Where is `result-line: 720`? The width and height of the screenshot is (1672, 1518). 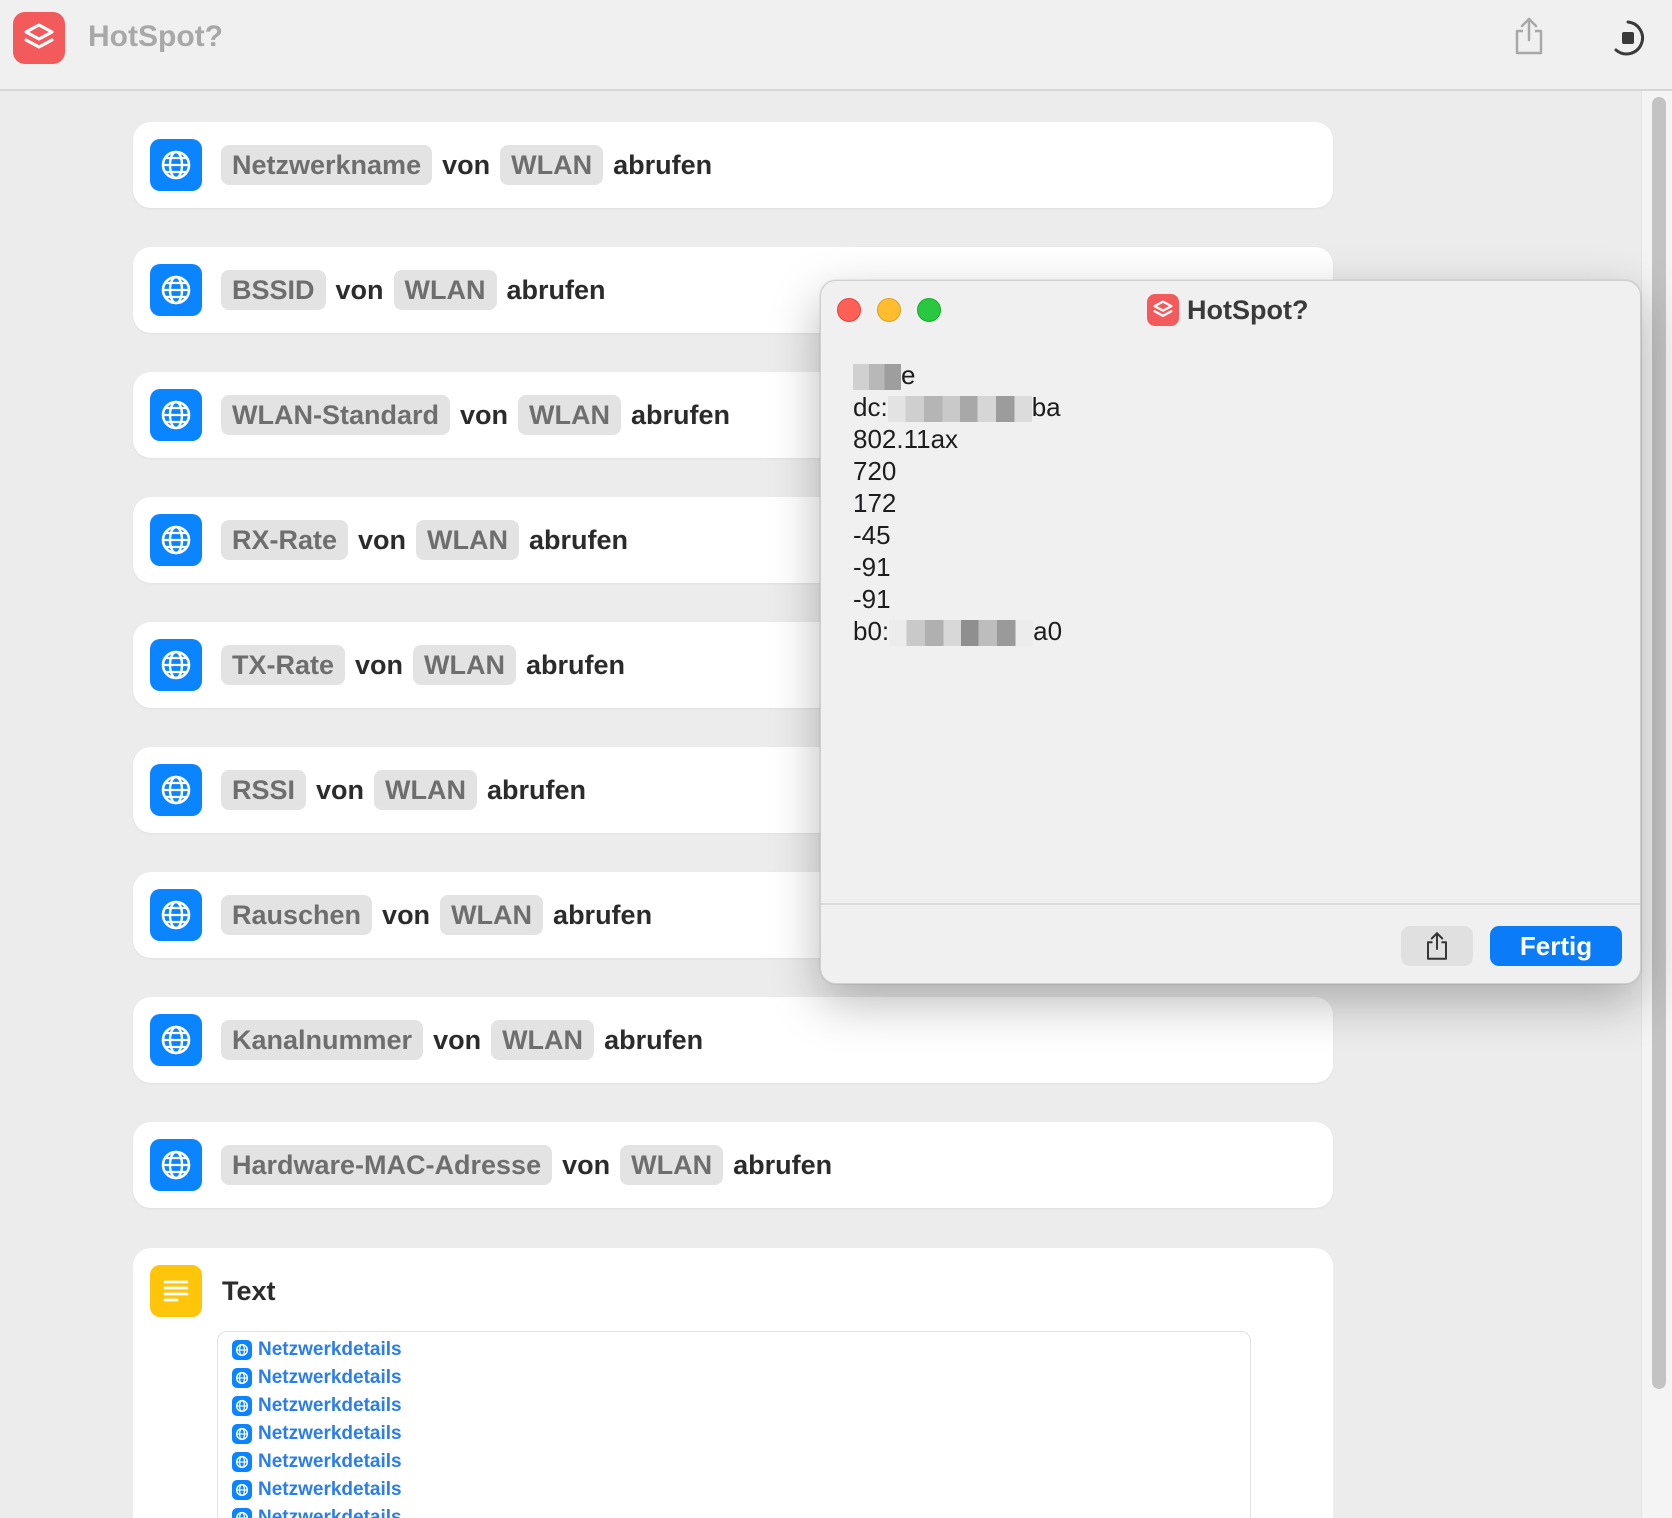
result-line: 720 is located at coordinates (875, 471).